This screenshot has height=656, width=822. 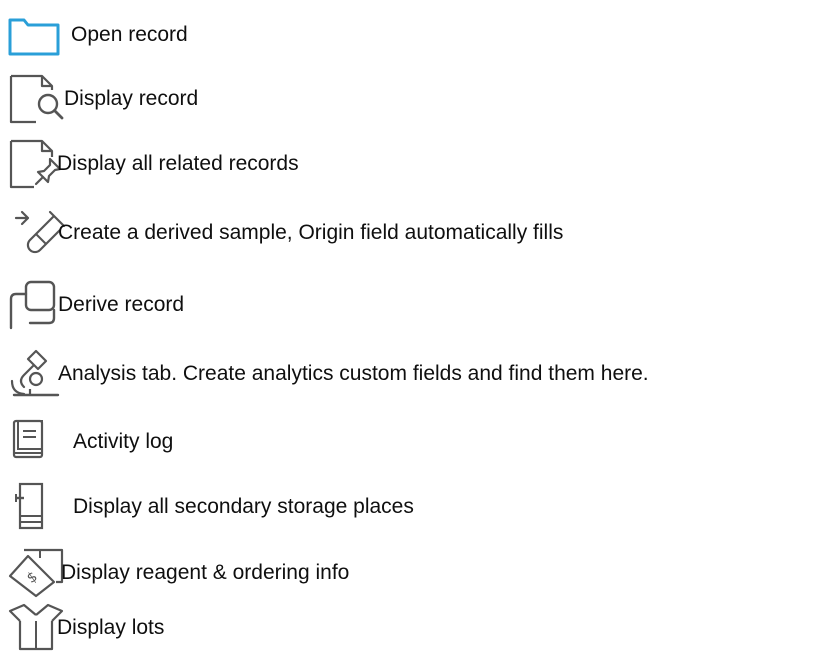 What do you see at coordinates (411, 35) in the screenshot?
I see `legend-row-open-record: Open record` at bounding box center [411, 35].